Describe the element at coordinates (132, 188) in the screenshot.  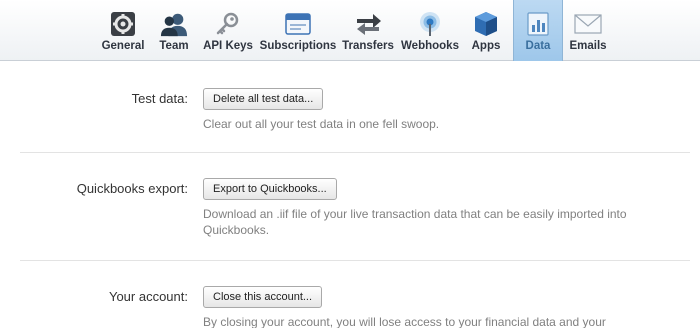
I see `quickbooks-export-label: Quickbooks export:` at that location.